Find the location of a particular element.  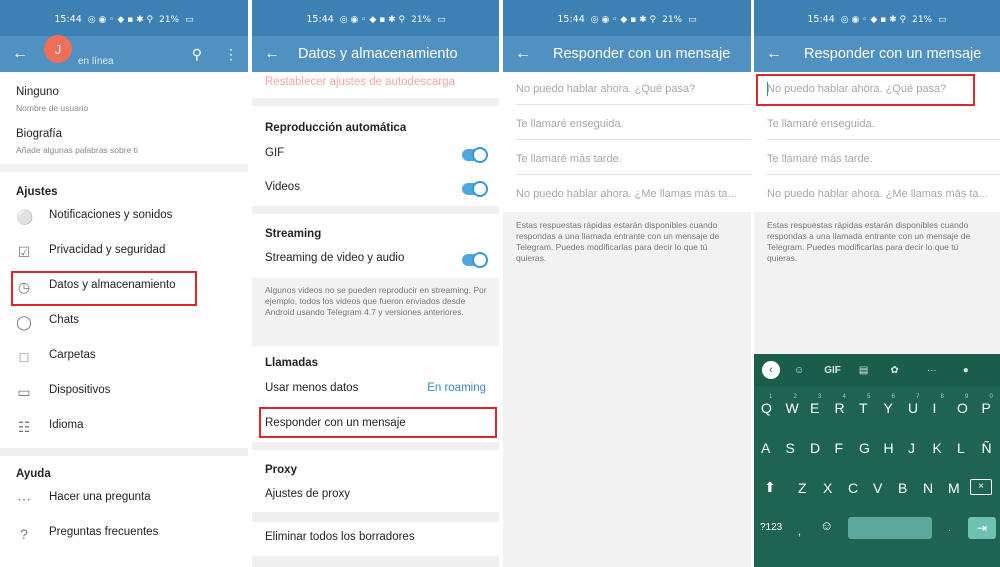

key-j: J is located at coordinates (911, 448).